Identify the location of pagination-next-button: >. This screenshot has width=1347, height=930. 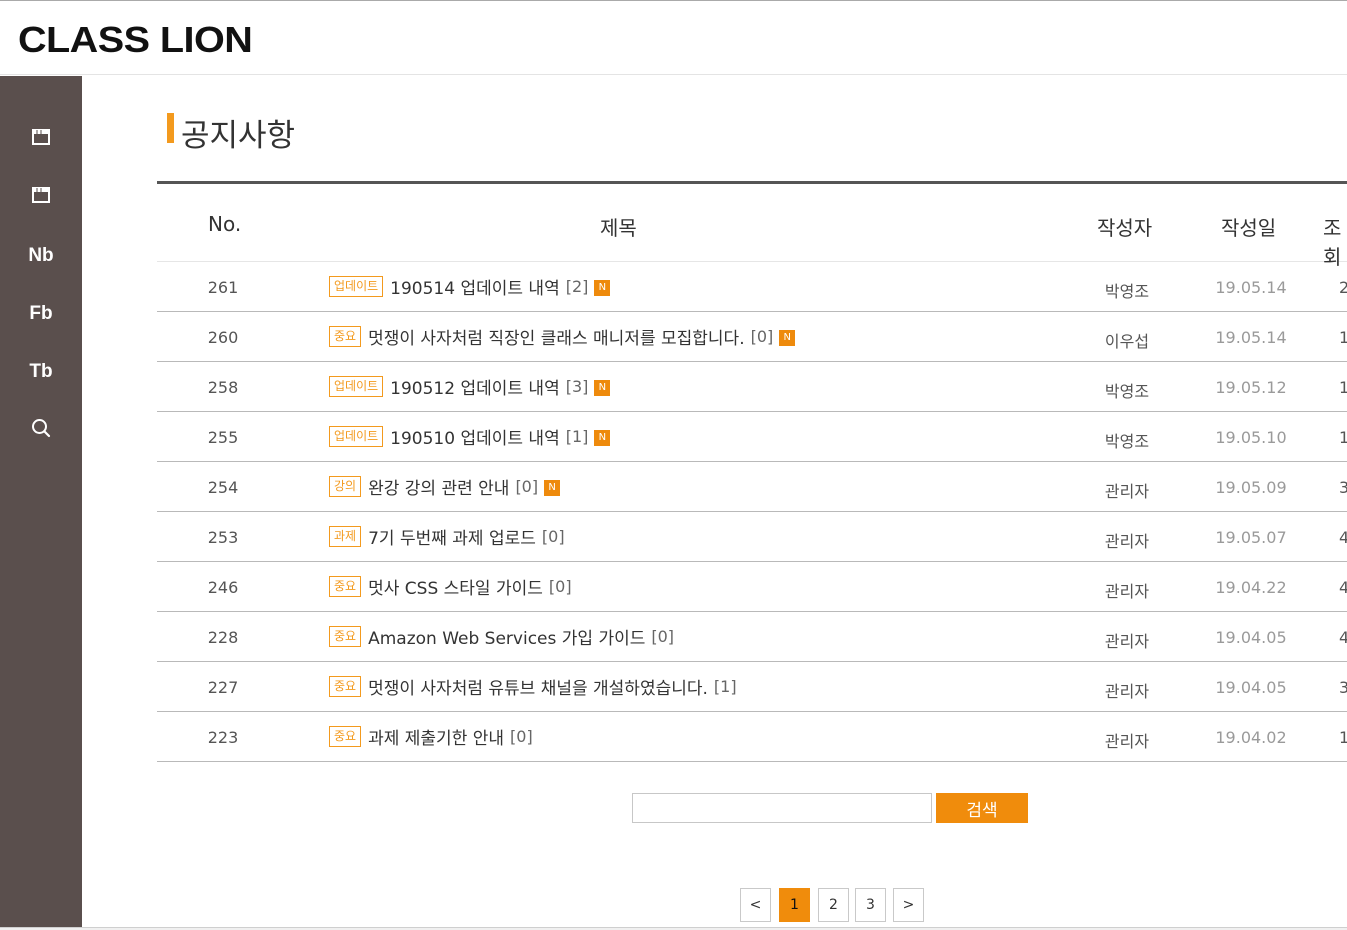
(908, 905).